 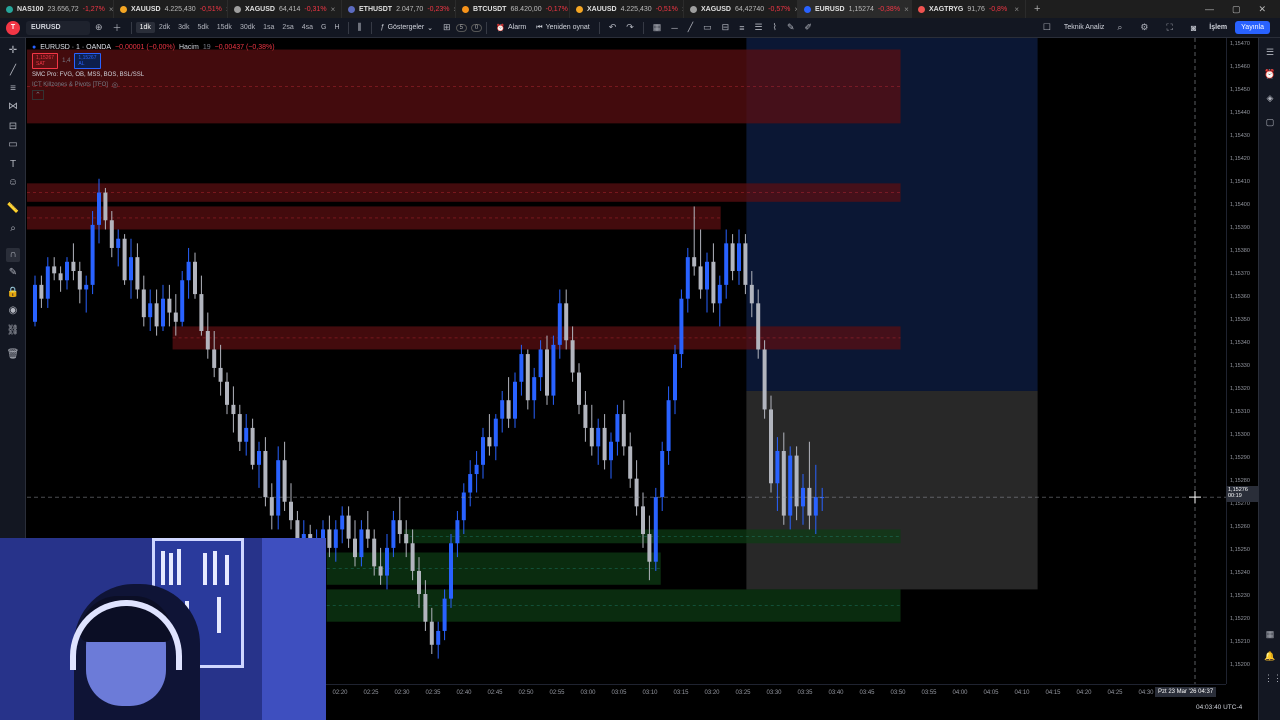 I want to click on timeframe-option: 30dk, so click(x=247, y=27).